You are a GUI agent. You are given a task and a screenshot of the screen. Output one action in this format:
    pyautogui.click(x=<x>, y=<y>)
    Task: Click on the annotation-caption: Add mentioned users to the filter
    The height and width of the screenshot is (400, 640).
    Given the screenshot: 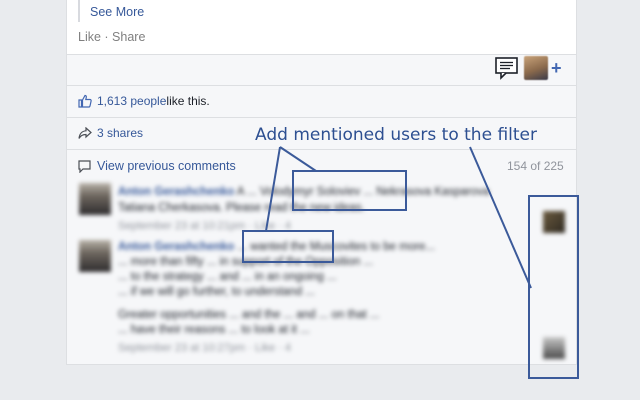 What is the action you would take?
    pyautogui.click(x=396, y=135)
    